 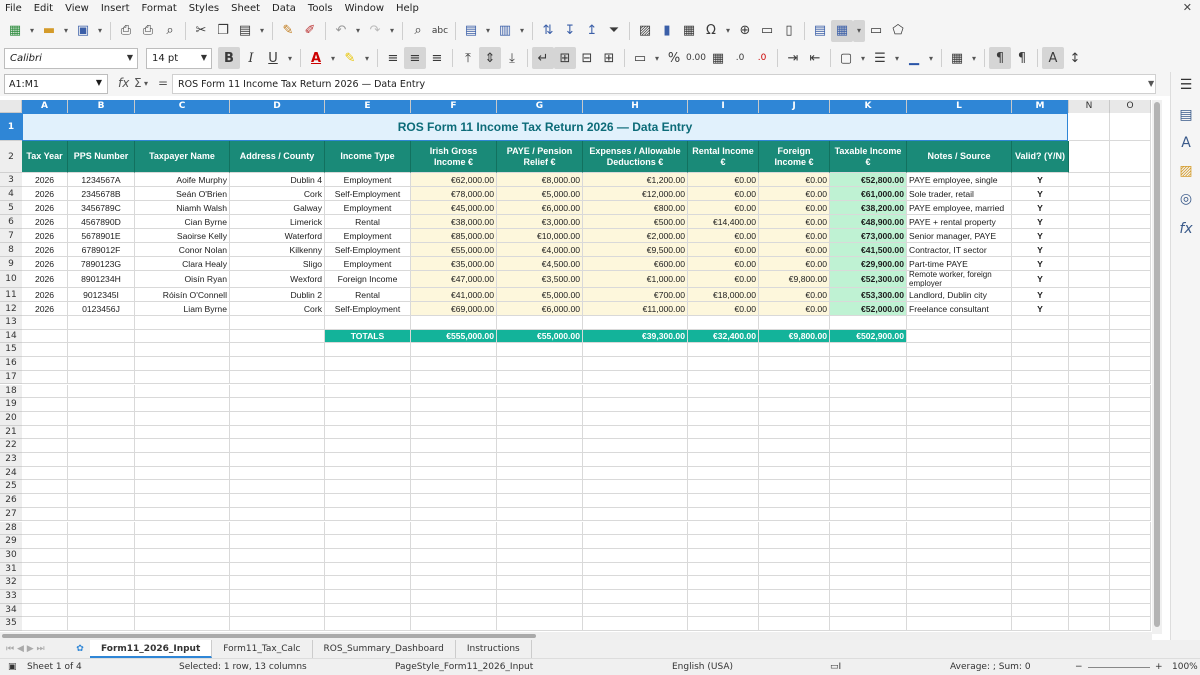 What do you see at coordinates (285, 8) in the screenshot?
I see `menu-item: Data` at bounding box center [285, 8].